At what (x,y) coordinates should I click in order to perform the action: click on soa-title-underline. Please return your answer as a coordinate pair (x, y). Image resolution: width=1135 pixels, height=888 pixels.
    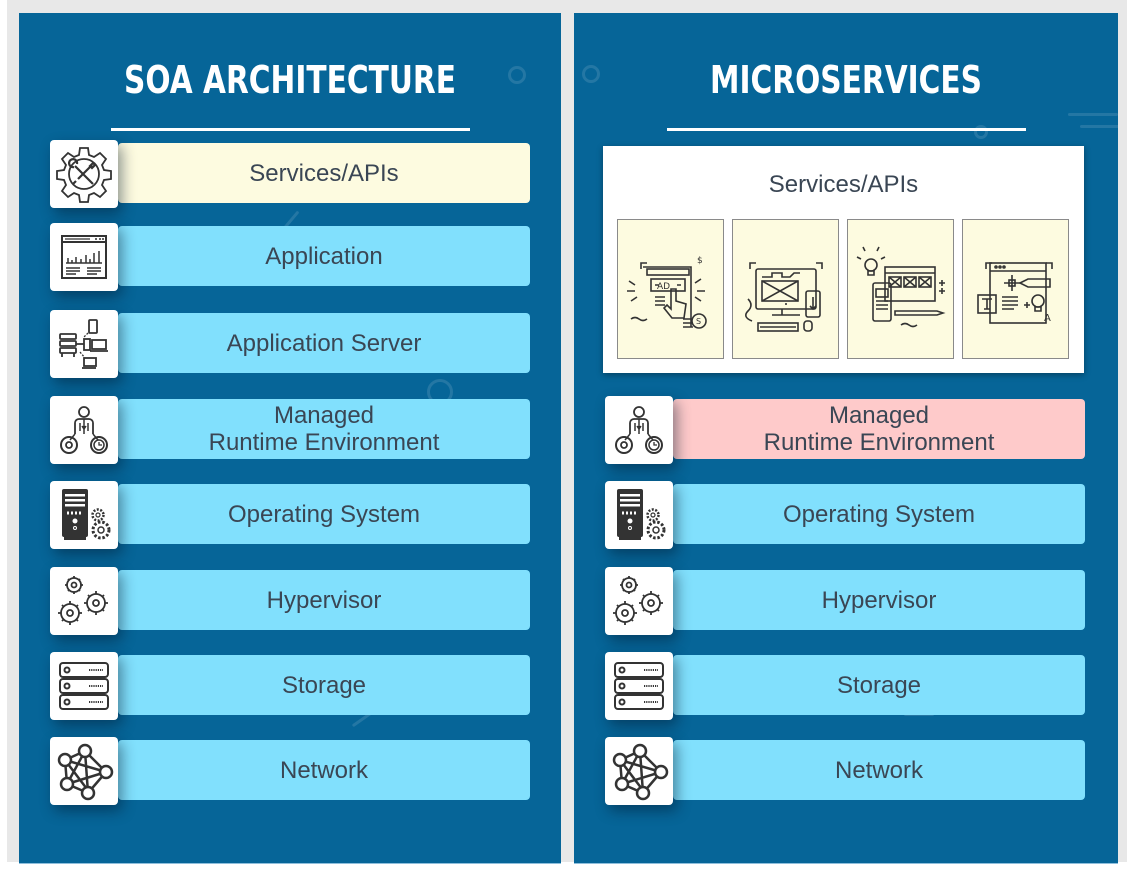
    Looking at the image, I should click on (290, 129).